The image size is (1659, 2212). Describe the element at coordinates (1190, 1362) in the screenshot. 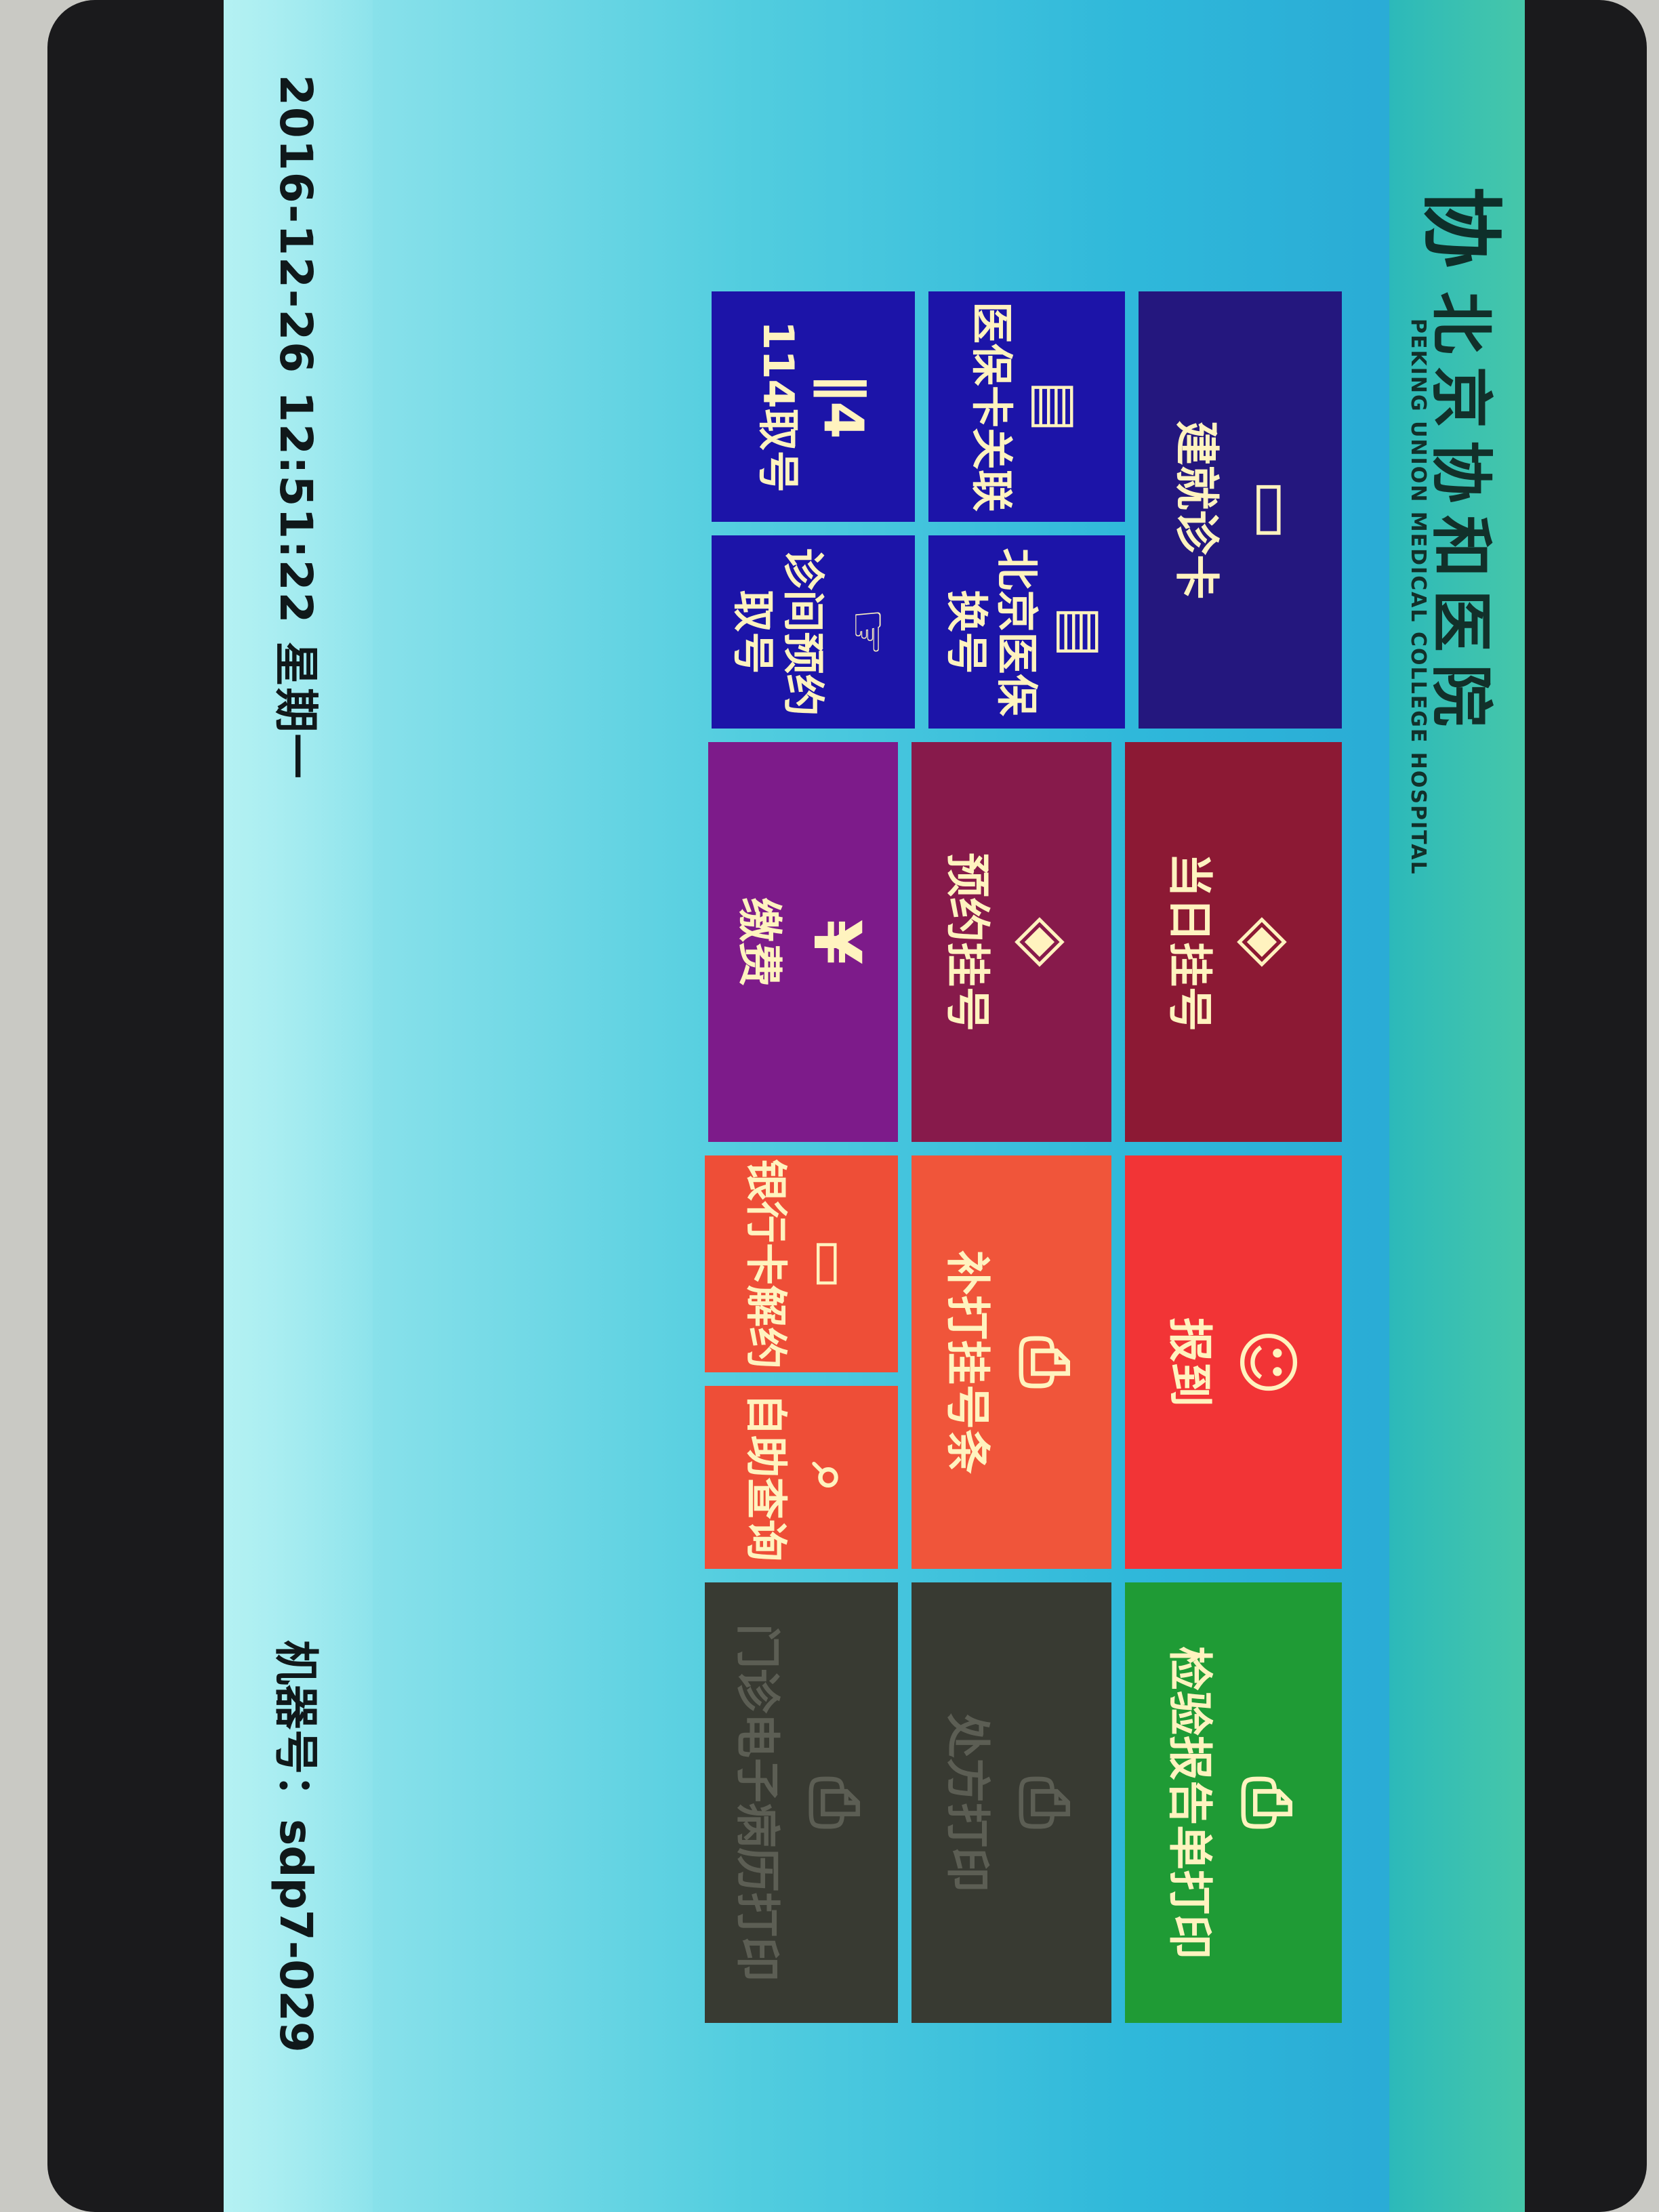

I see `tile-label: 报到` at that location.